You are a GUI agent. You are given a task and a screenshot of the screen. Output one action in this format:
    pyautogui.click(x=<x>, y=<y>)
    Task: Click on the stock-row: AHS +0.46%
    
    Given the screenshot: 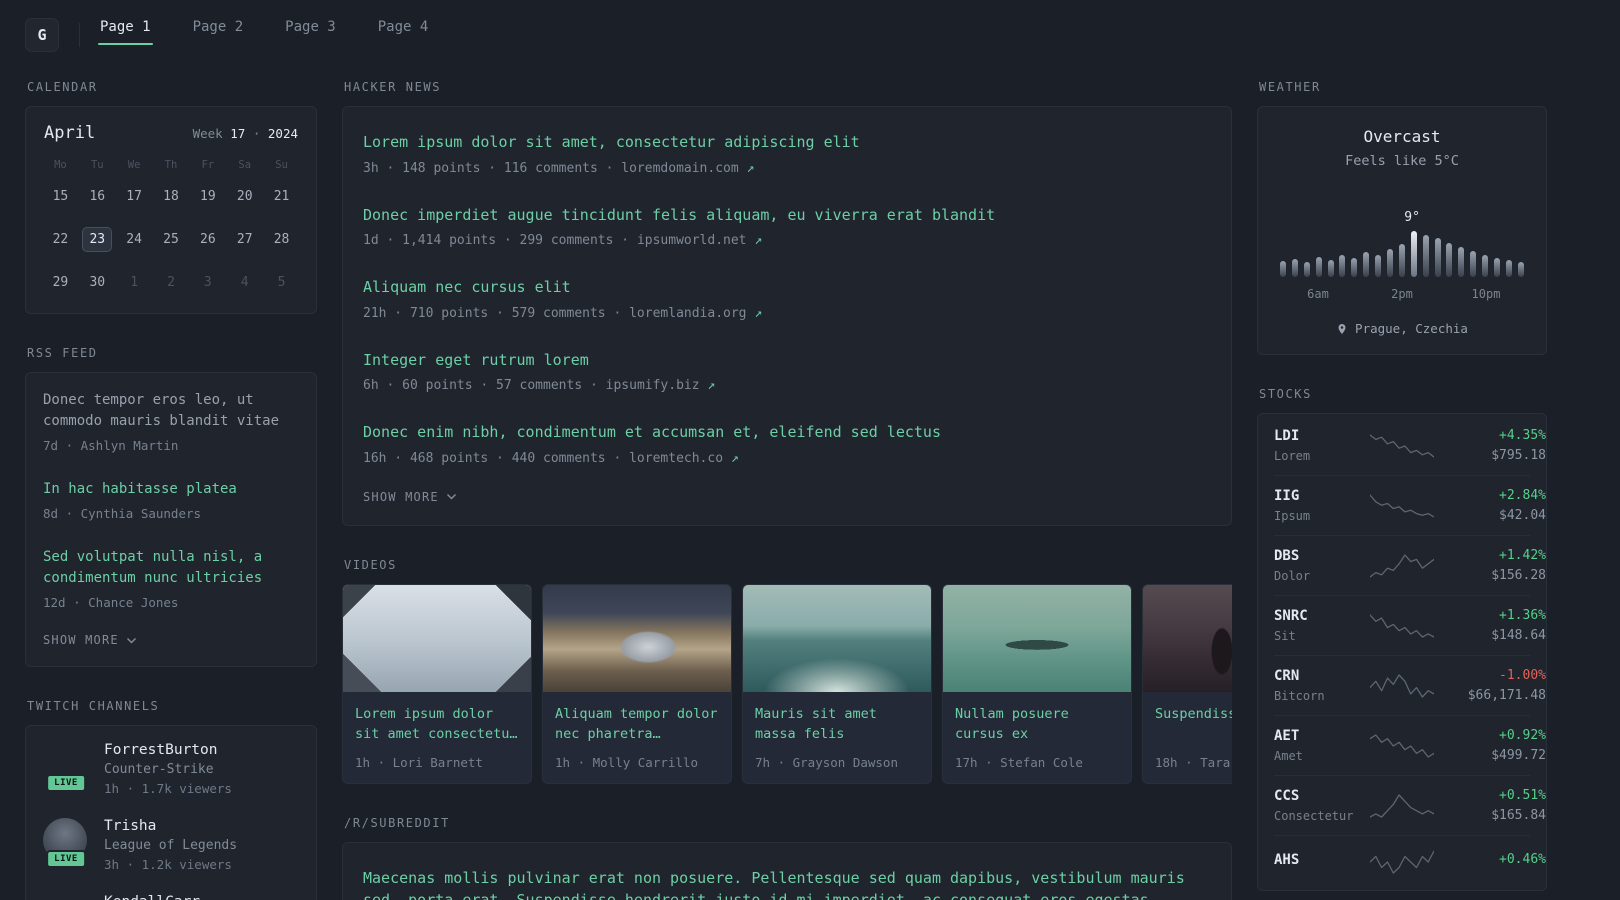 What is the action you would take?
    pyautogui.click(x=1410, y=861)
    